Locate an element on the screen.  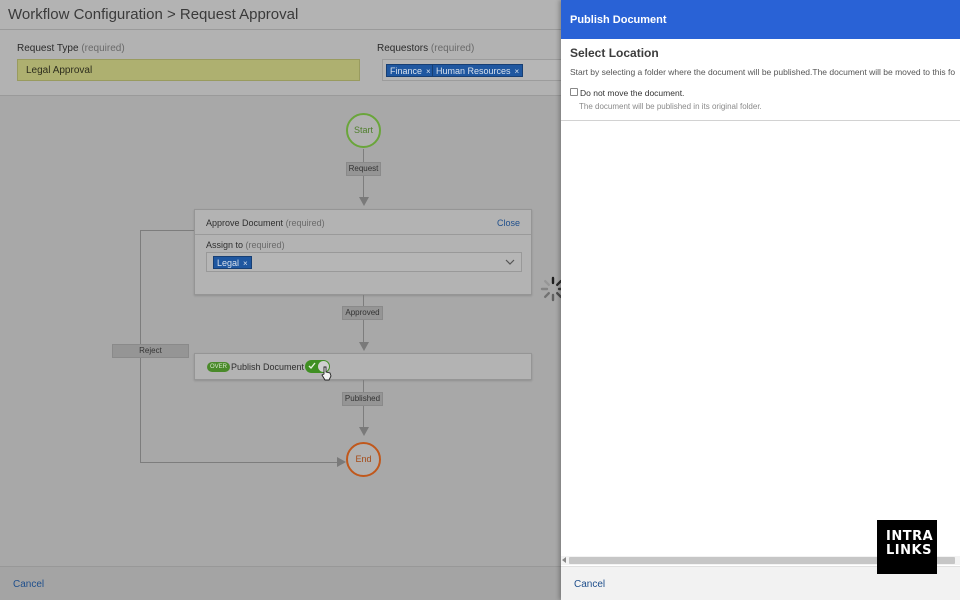
card-divider is located at coordinates (363, 234).